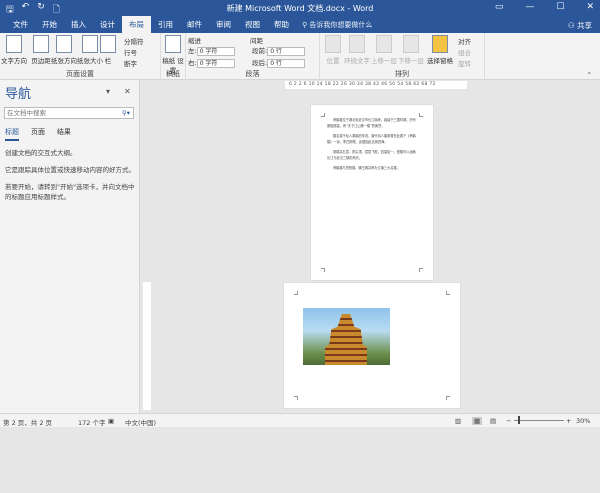 This screenshot has height=493, width=600. Describe the element at coordinates (173, 74) in the screenshot. I see `group-label: 稿纸` at that location.